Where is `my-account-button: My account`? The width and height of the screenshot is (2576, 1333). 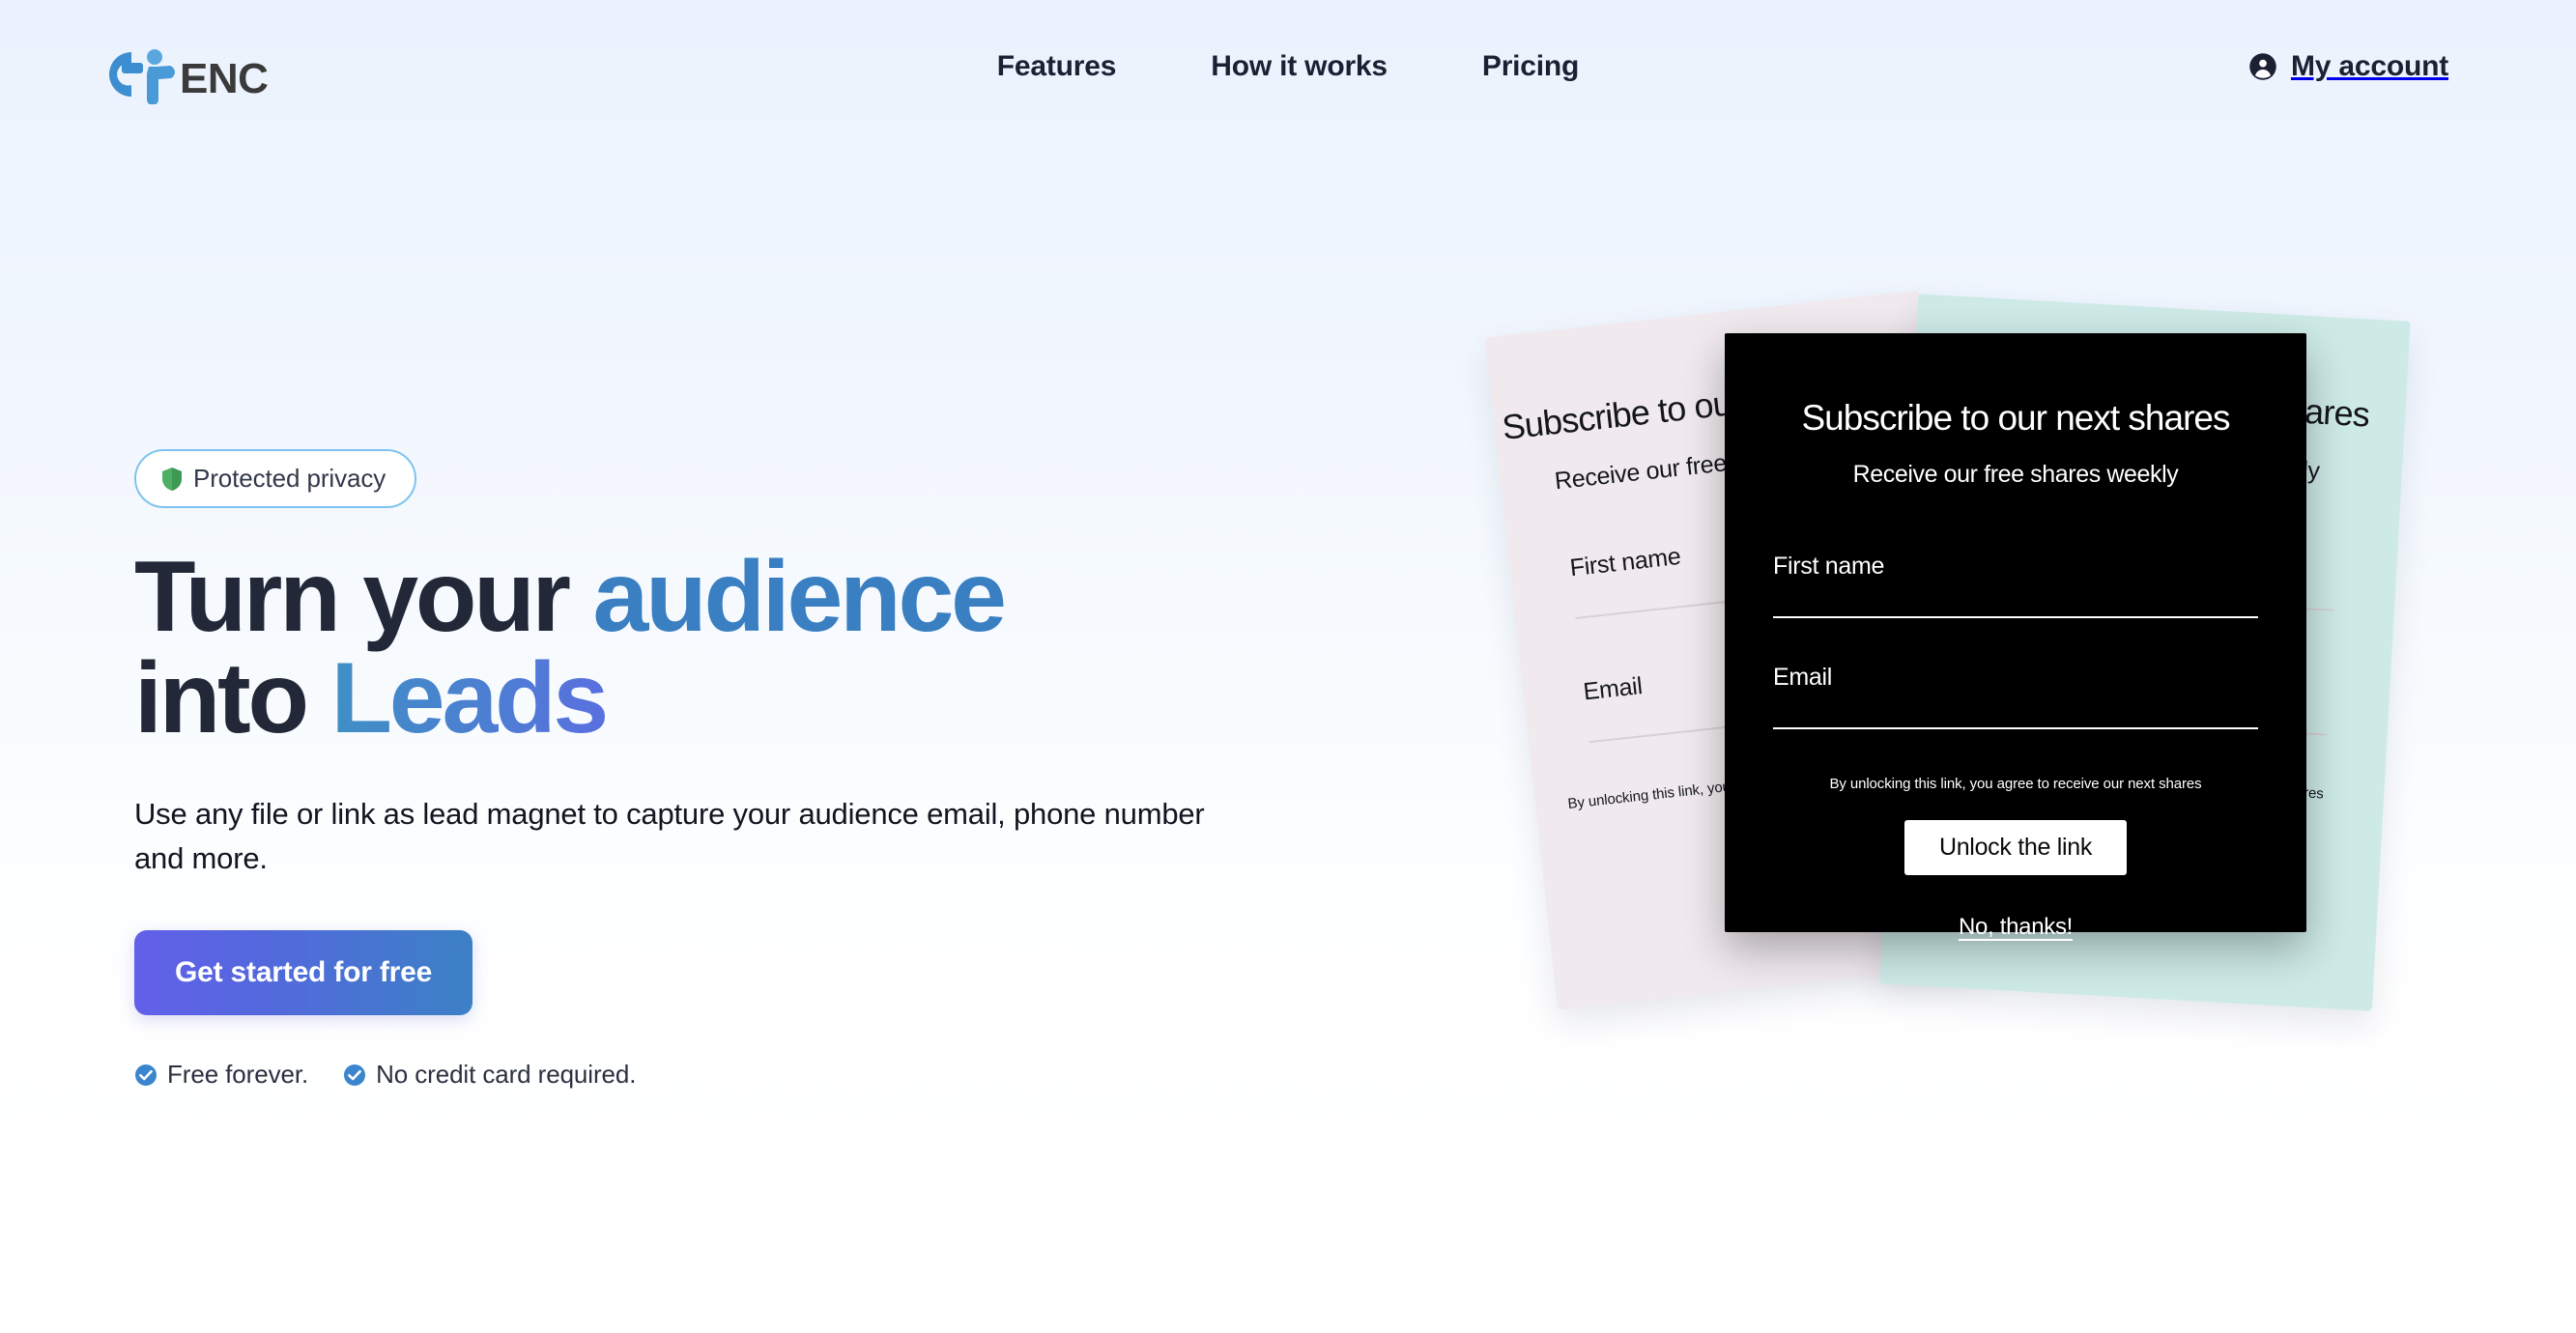
my-account-button: My account is located at coordinates (2348, 66).